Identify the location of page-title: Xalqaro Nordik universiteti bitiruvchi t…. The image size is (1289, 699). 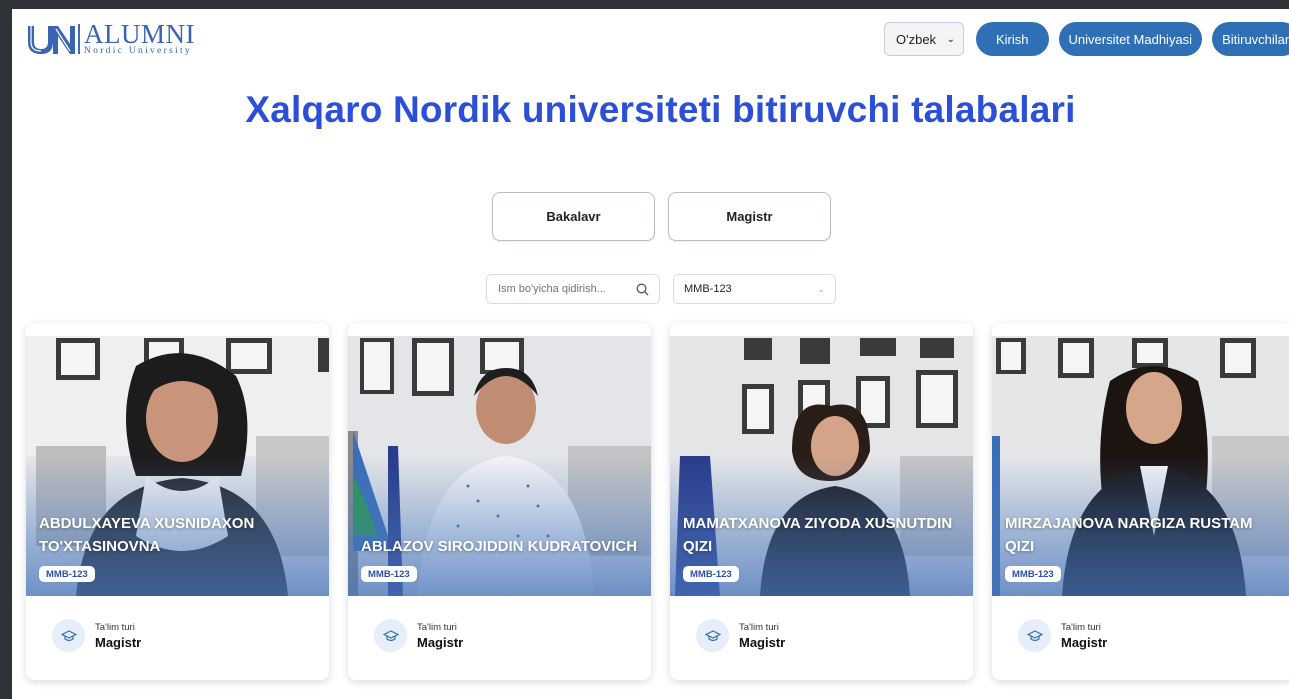
(660, 109).